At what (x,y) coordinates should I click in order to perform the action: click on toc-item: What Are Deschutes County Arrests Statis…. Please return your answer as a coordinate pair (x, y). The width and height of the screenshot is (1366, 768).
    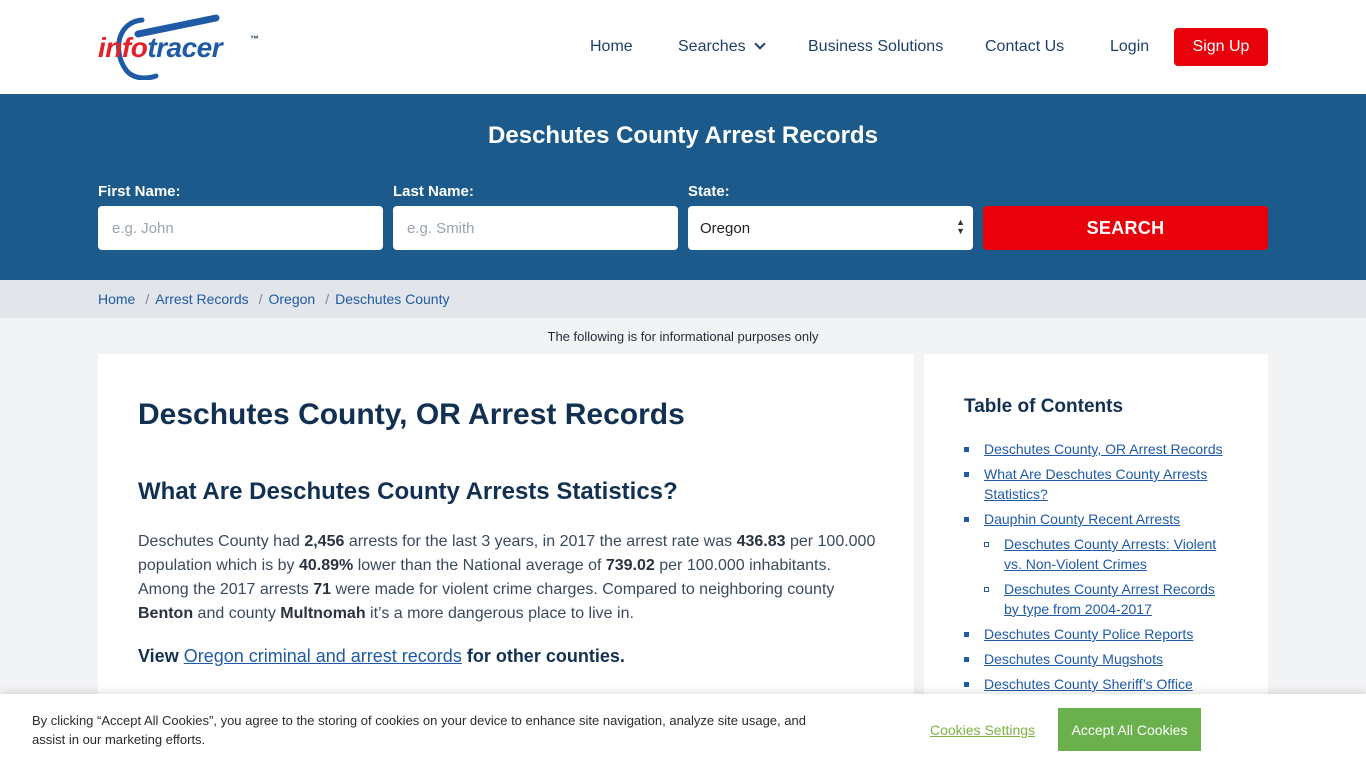
    Looking at the image, I should click on (1109, 484).